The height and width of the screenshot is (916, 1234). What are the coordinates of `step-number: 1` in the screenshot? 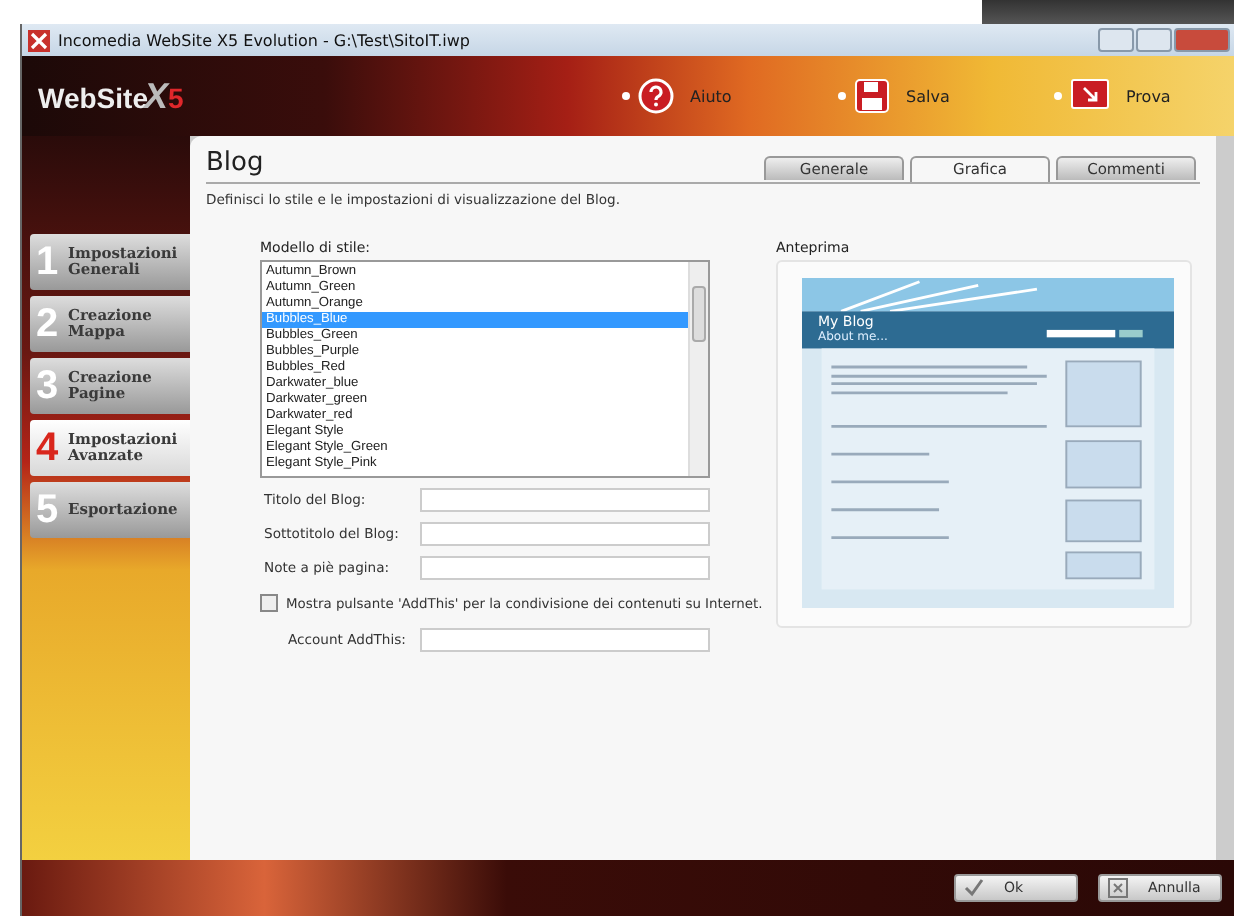 It's located at (48, 262).